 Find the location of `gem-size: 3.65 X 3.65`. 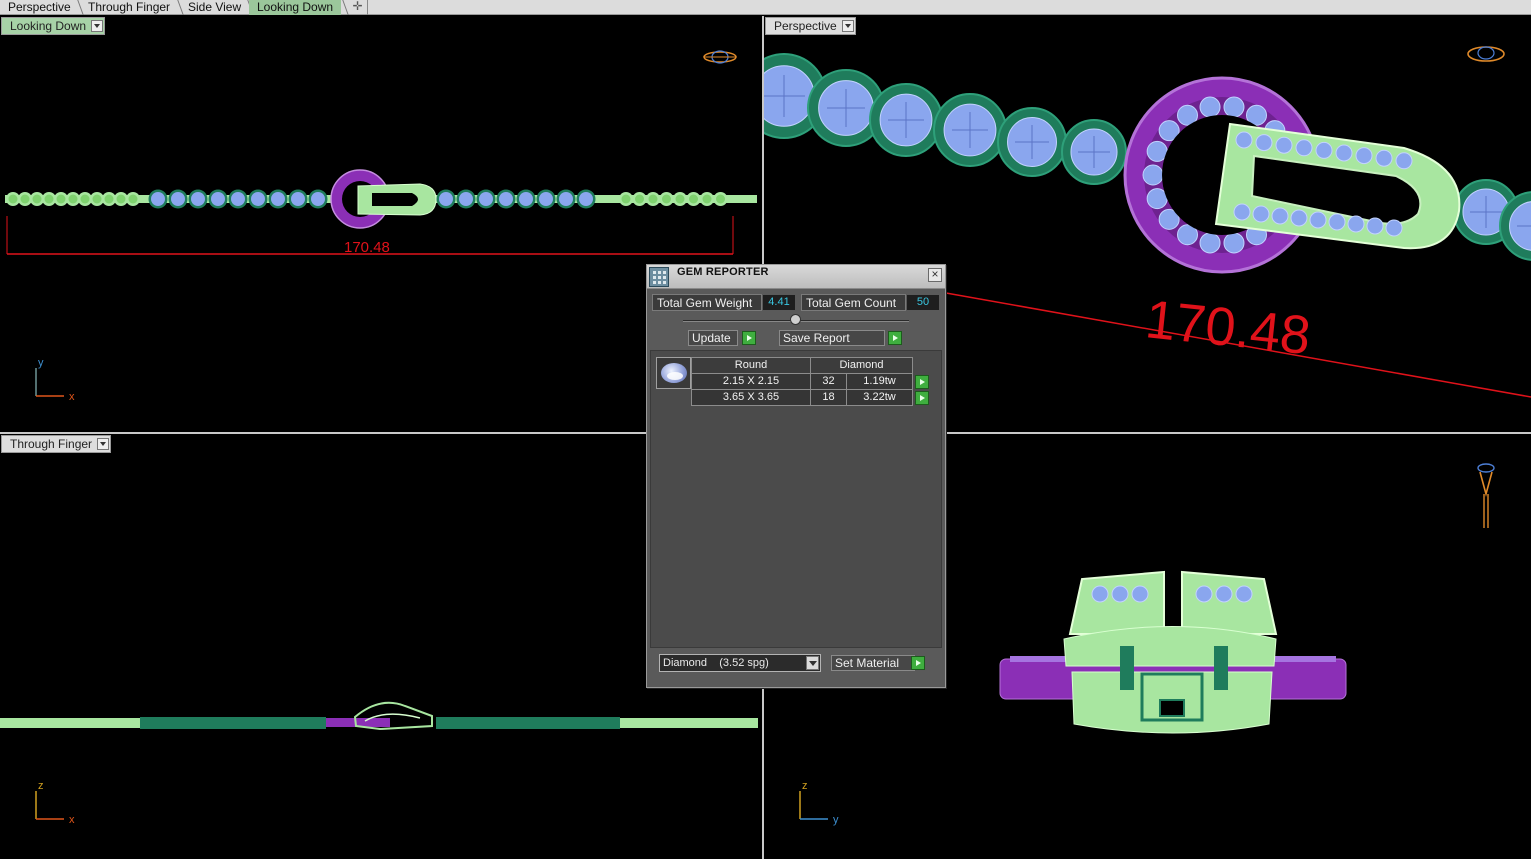

gem-size: 3.65 X 3.65 is located at coordinates (751, 397).